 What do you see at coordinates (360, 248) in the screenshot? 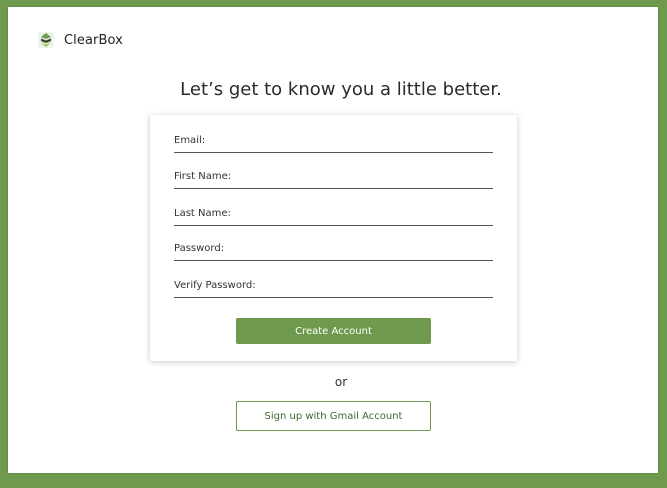
I see `password-input` at bounding box center [360, 248].